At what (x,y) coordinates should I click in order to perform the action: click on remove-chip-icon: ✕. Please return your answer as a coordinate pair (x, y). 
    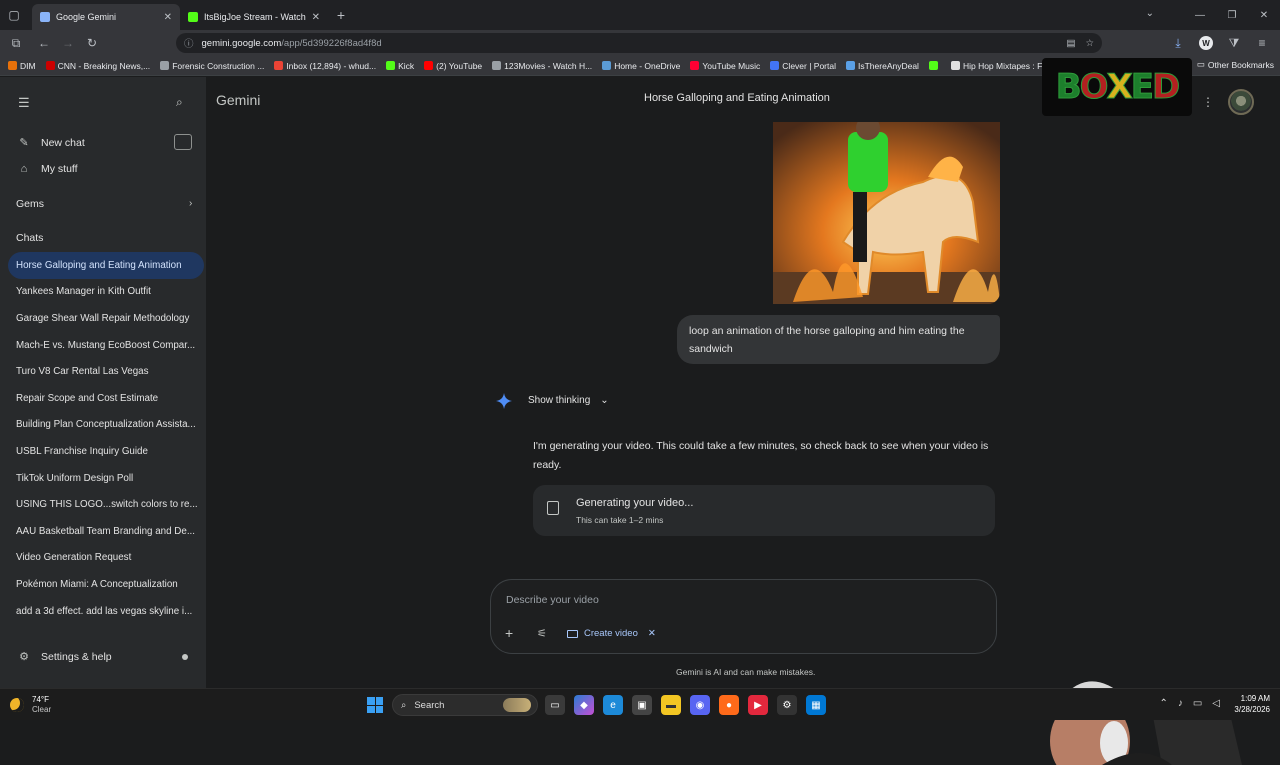
    Looking at the image, I should click on (652, 633).